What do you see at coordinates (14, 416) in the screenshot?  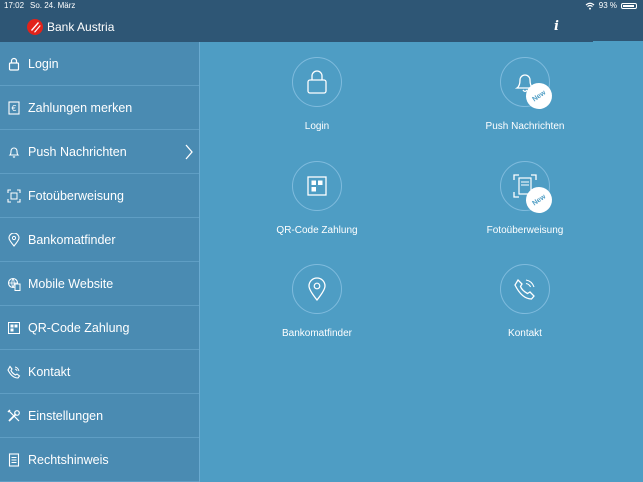 I see `tools-icon` at bounding box center [14, 416].